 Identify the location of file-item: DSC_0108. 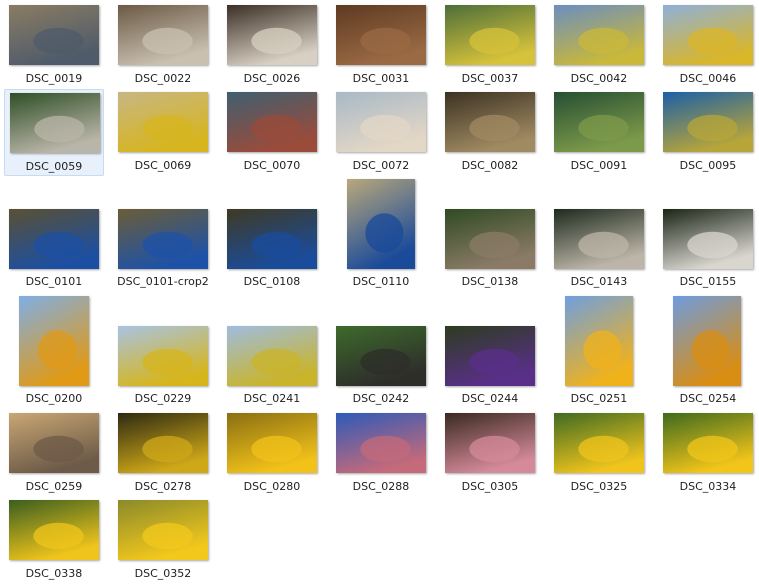
(272, 234).